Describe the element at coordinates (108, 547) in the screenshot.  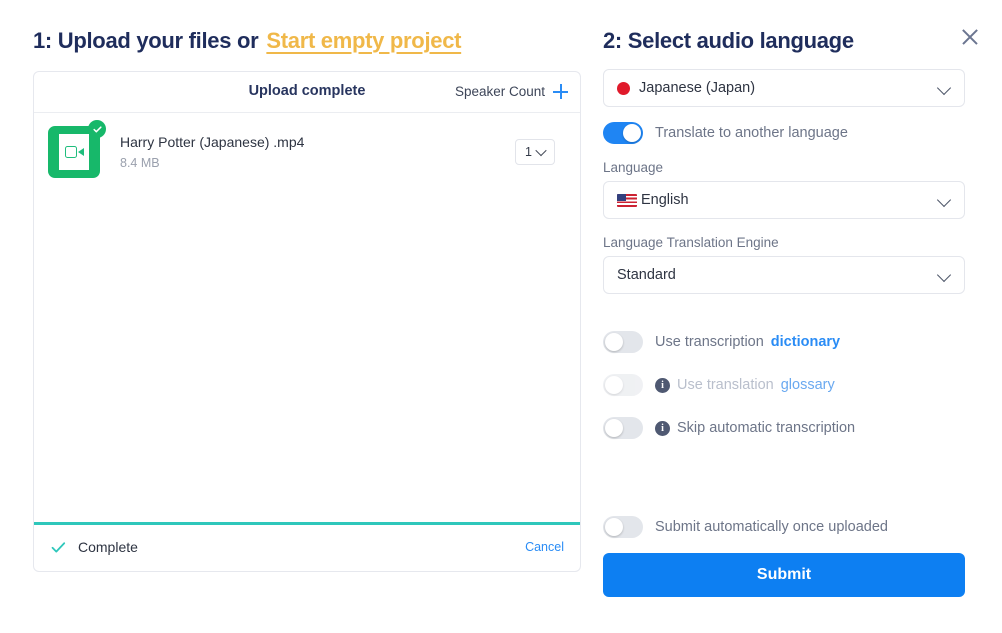
I see `upload-status-label: Complete` at that location.